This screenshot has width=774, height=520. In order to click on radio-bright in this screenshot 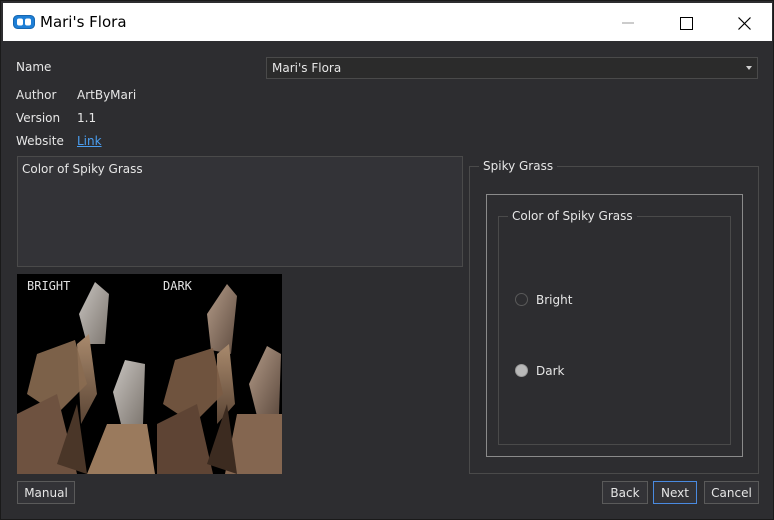, I will do `click(521, 299)`.